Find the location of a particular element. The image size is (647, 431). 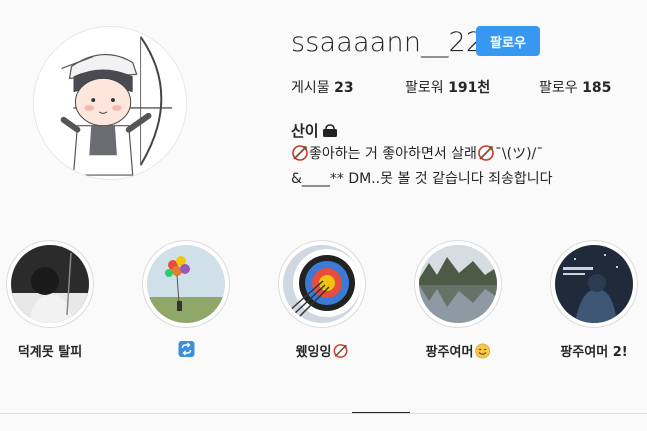

profile-stats: 게시물 23 팔로워 191천 팔로우 185 is located at coordinates (323, 88).